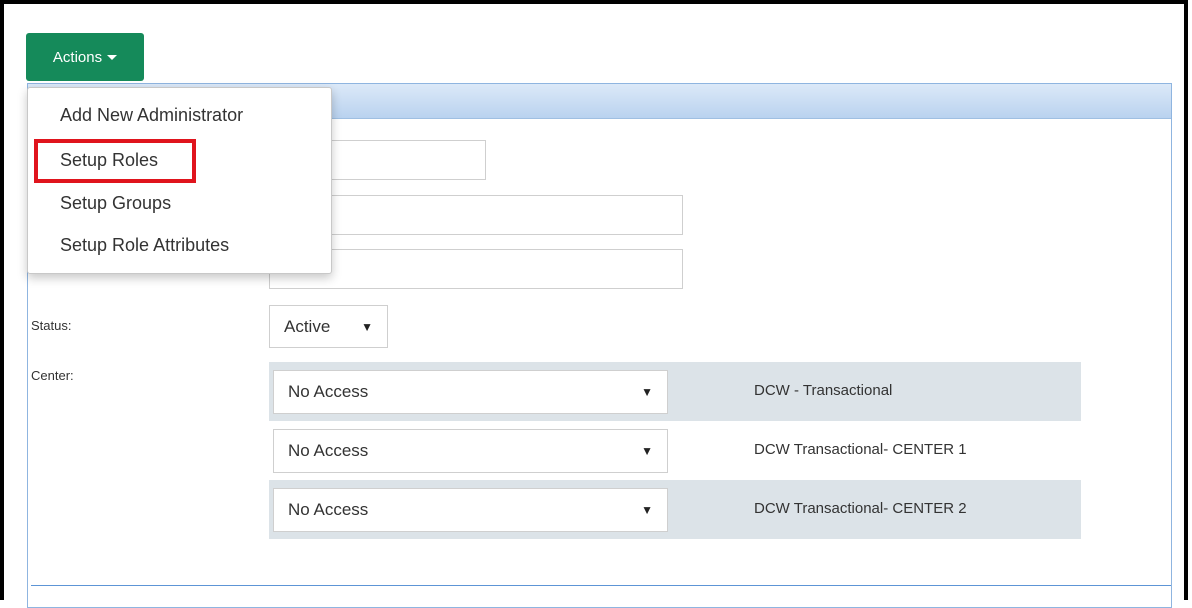 This screenshot has height=608, width=1192. What do you see at coordinates (860, 508) in the screenshot?
I see `center-name: DCW Transactional- CENTER 2` at bounding box center [860, 508].